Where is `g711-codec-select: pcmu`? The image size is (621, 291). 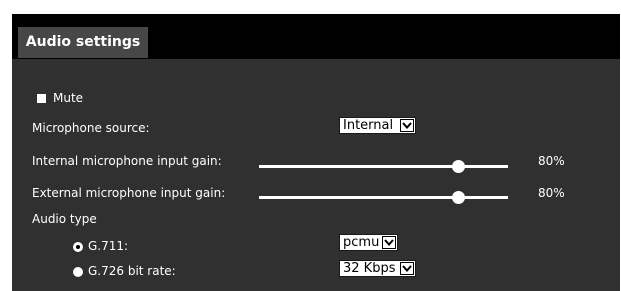
g711-codec-select: pcmu is located at coordinates (368, 242).